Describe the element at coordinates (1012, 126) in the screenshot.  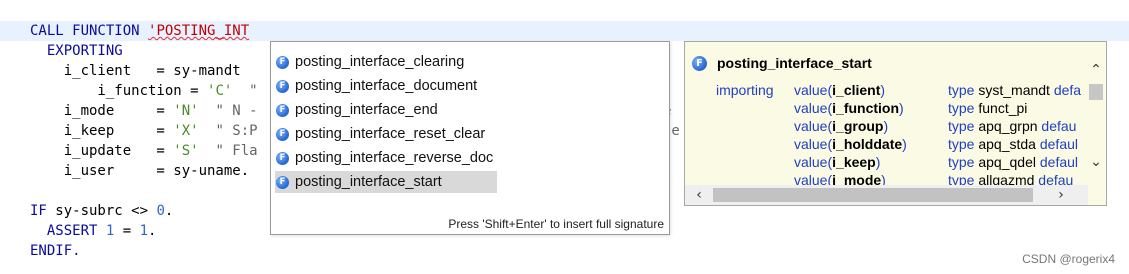
I see `parameter-type: type apq_grpn defau` at that location.